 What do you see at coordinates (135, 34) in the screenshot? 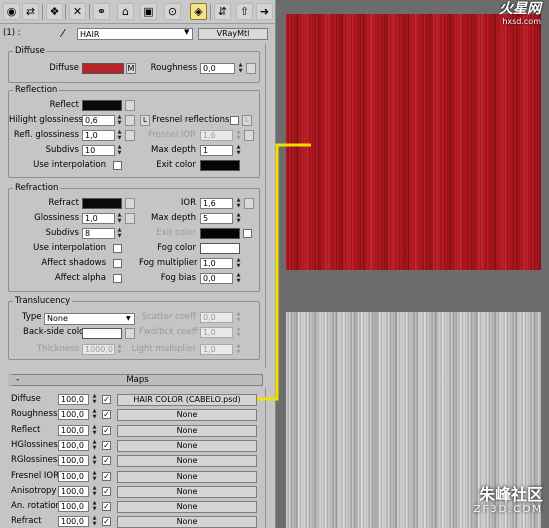
I see `material-name-field: HAIR` at bounding box center [135, 34].